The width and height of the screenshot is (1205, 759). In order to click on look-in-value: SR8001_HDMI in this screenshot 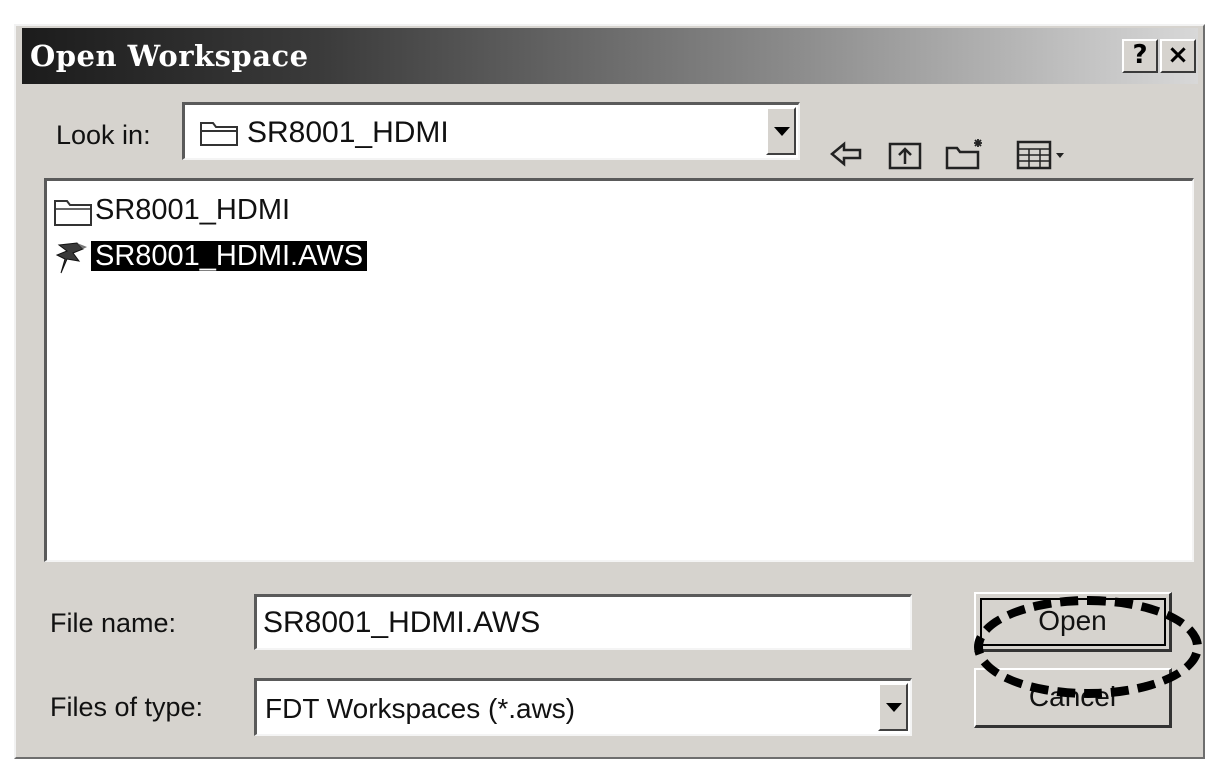, I will do `click(348, 132)`.